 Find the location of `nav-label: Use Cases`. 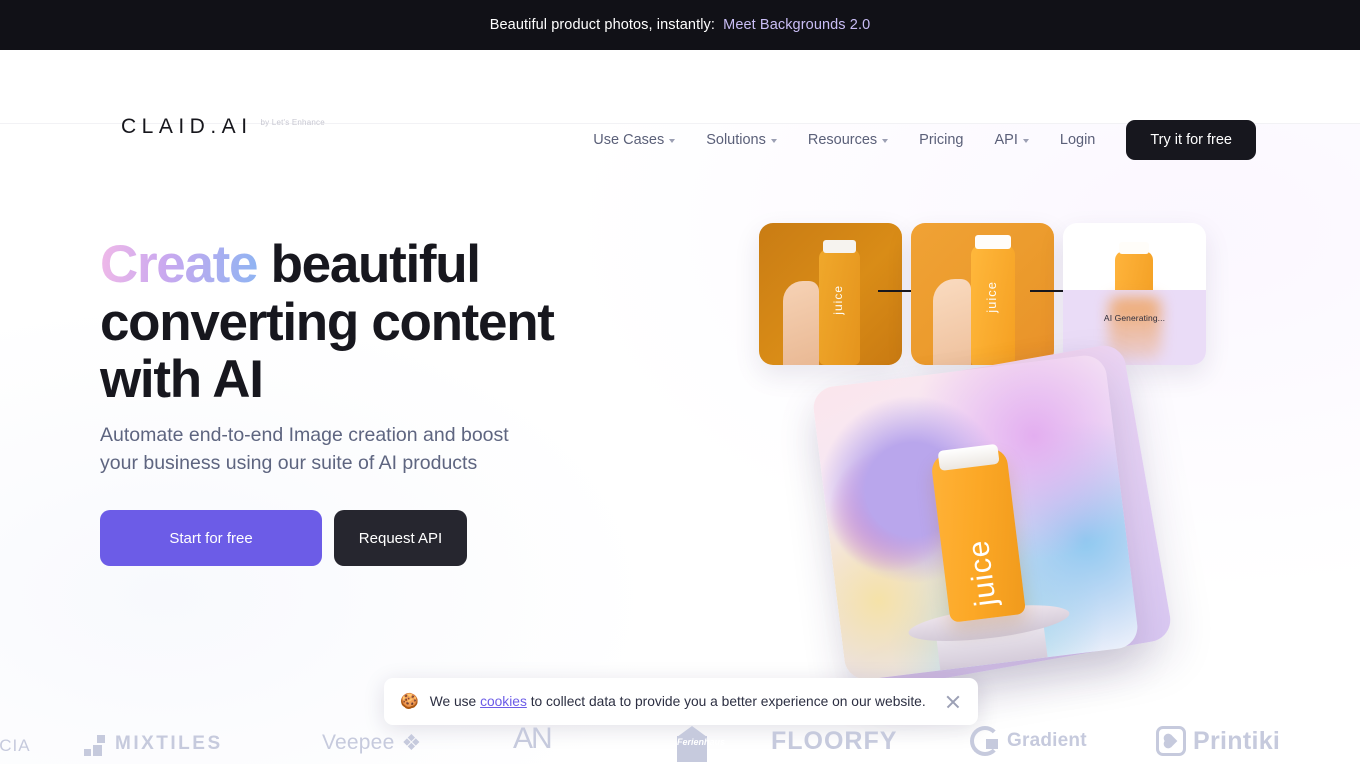

nav-label: Use Cases is located at coordinates (629, 140).